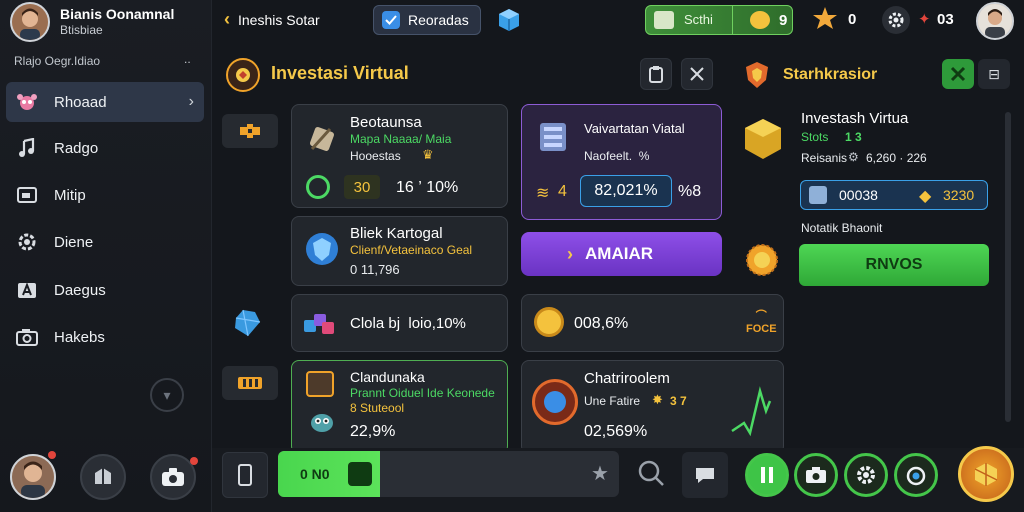 This screenshot has width=1024, height=512. I want to click on phone-icon, so click(245, 475).